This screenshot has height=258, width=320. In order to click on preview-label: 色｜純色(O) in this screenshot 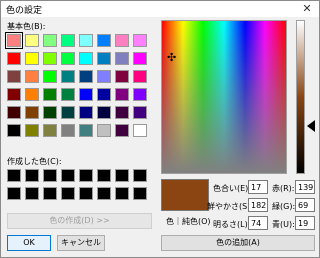, I will do `click(188, 221)`.